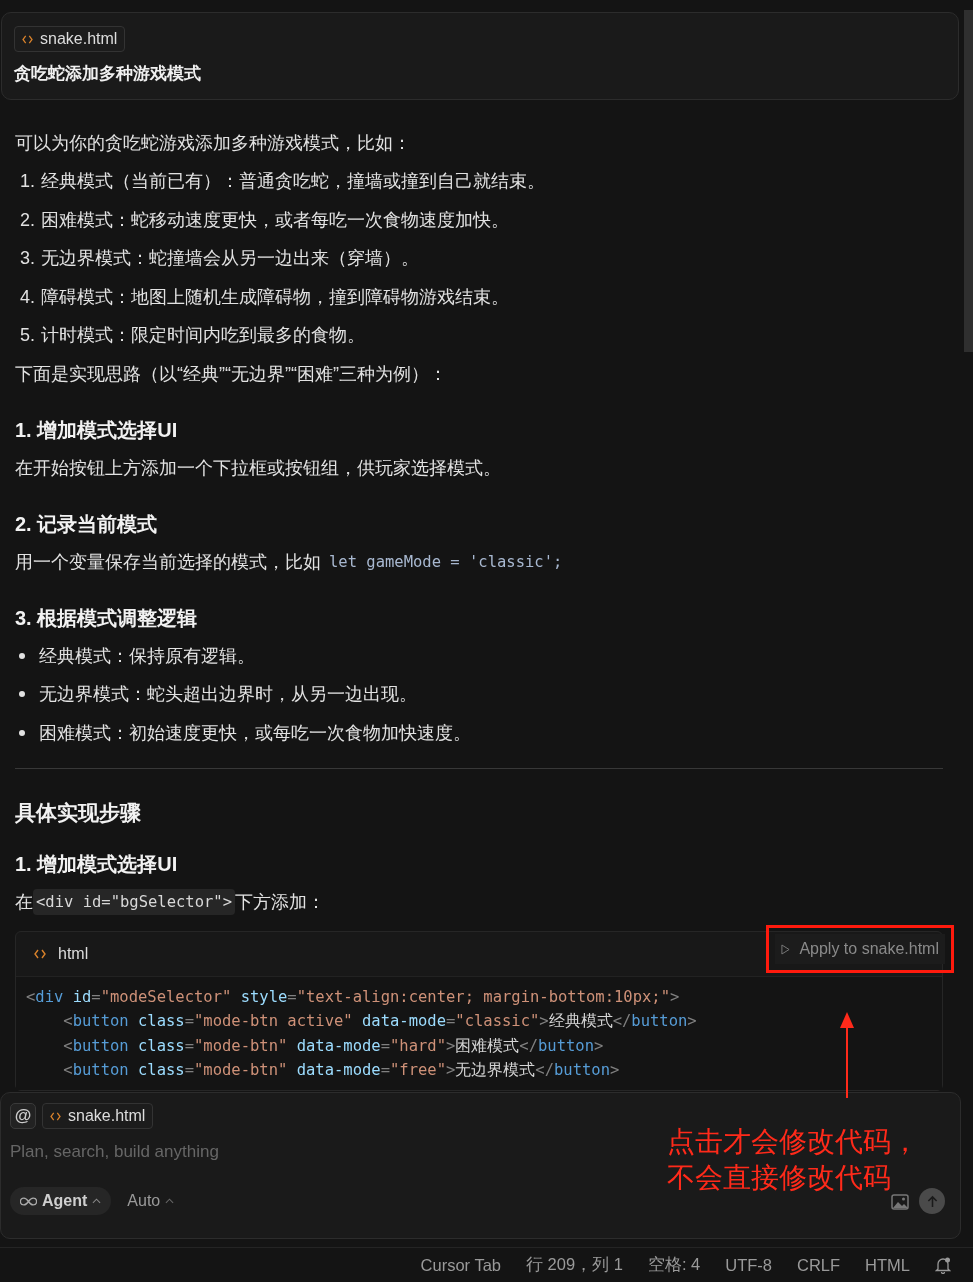  What do you see at coordinates (203, 335) in the screenshot?
I see `list-item-text: 计时模式：限定时间内吃到最多的食物。` at bounding box center [203, 335].